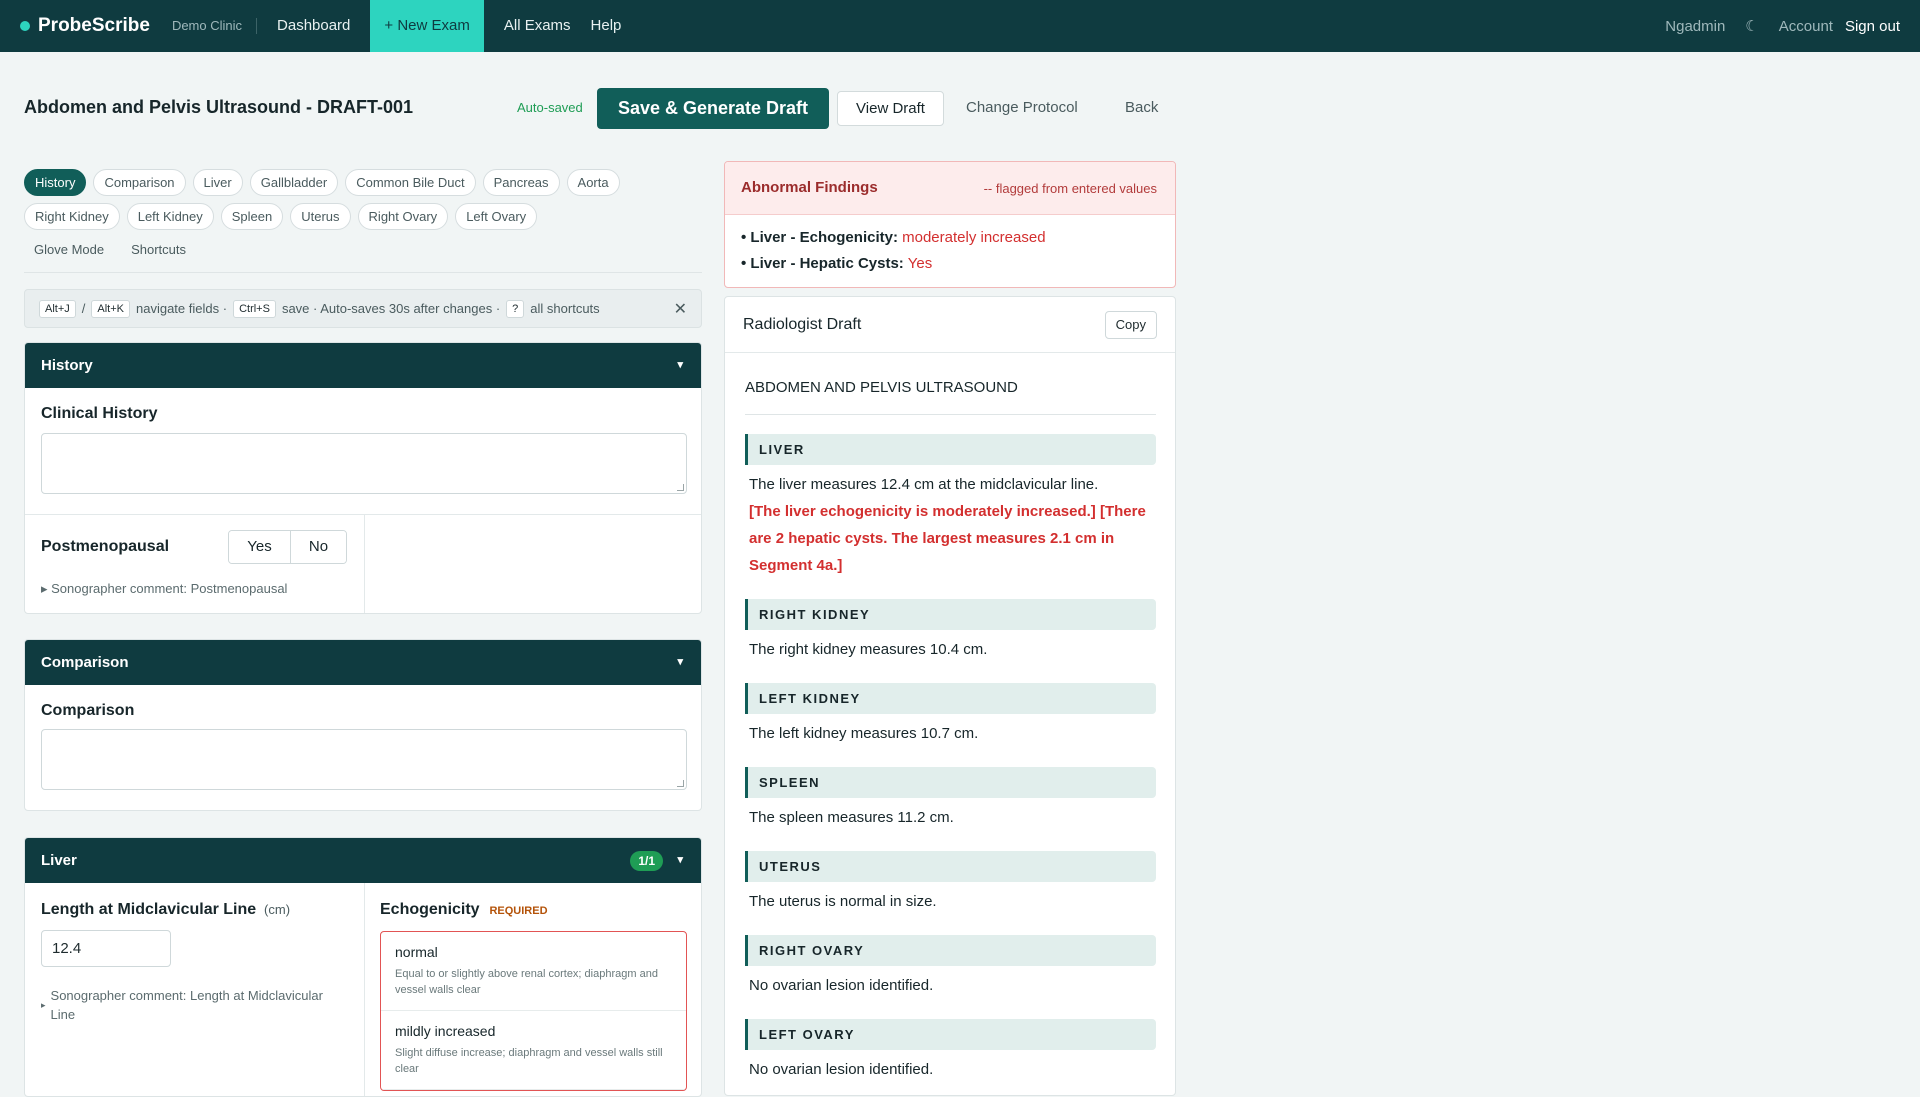 This screenshot has height=1097, width=1920. Describe the element at coordinates (43, 1005) in the screenshot. I see `triangle-right-icon: ▸` at that location.